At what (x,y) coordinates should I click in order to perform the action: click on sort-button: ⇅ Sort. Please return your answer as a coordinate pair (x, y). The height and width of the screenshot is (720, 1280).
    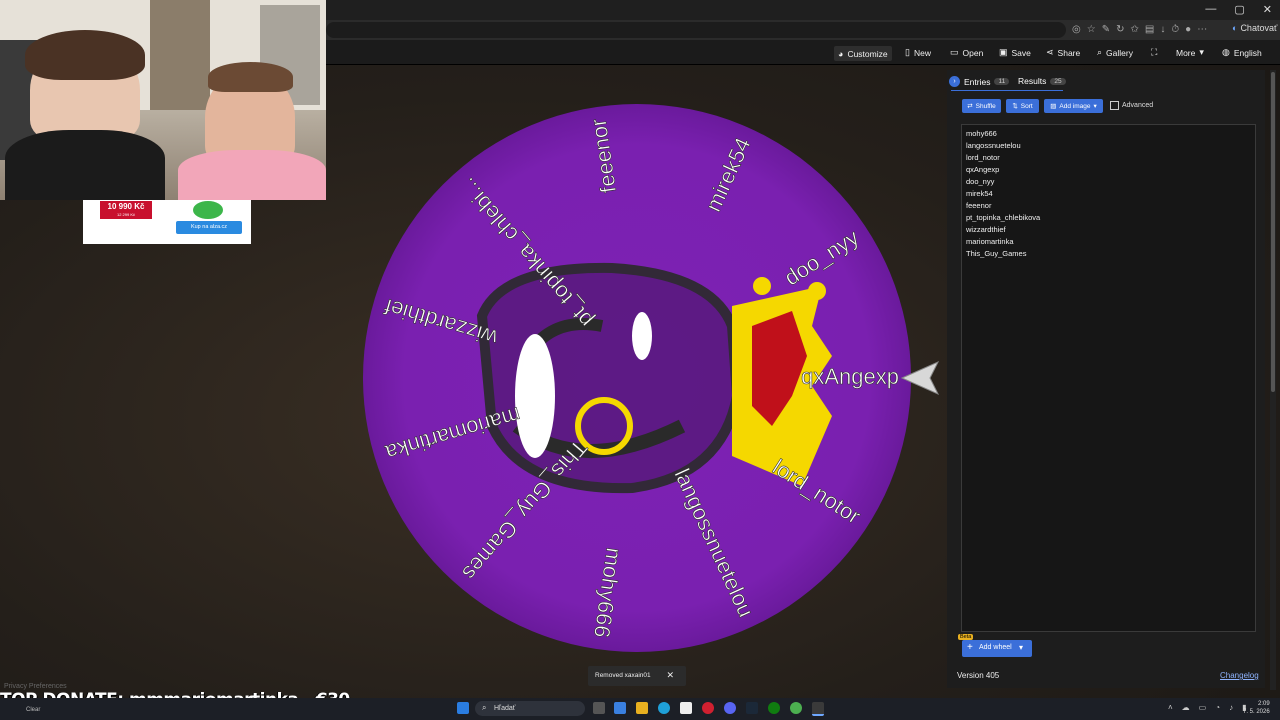
    Looking at the image, I should click on (1022, 106).